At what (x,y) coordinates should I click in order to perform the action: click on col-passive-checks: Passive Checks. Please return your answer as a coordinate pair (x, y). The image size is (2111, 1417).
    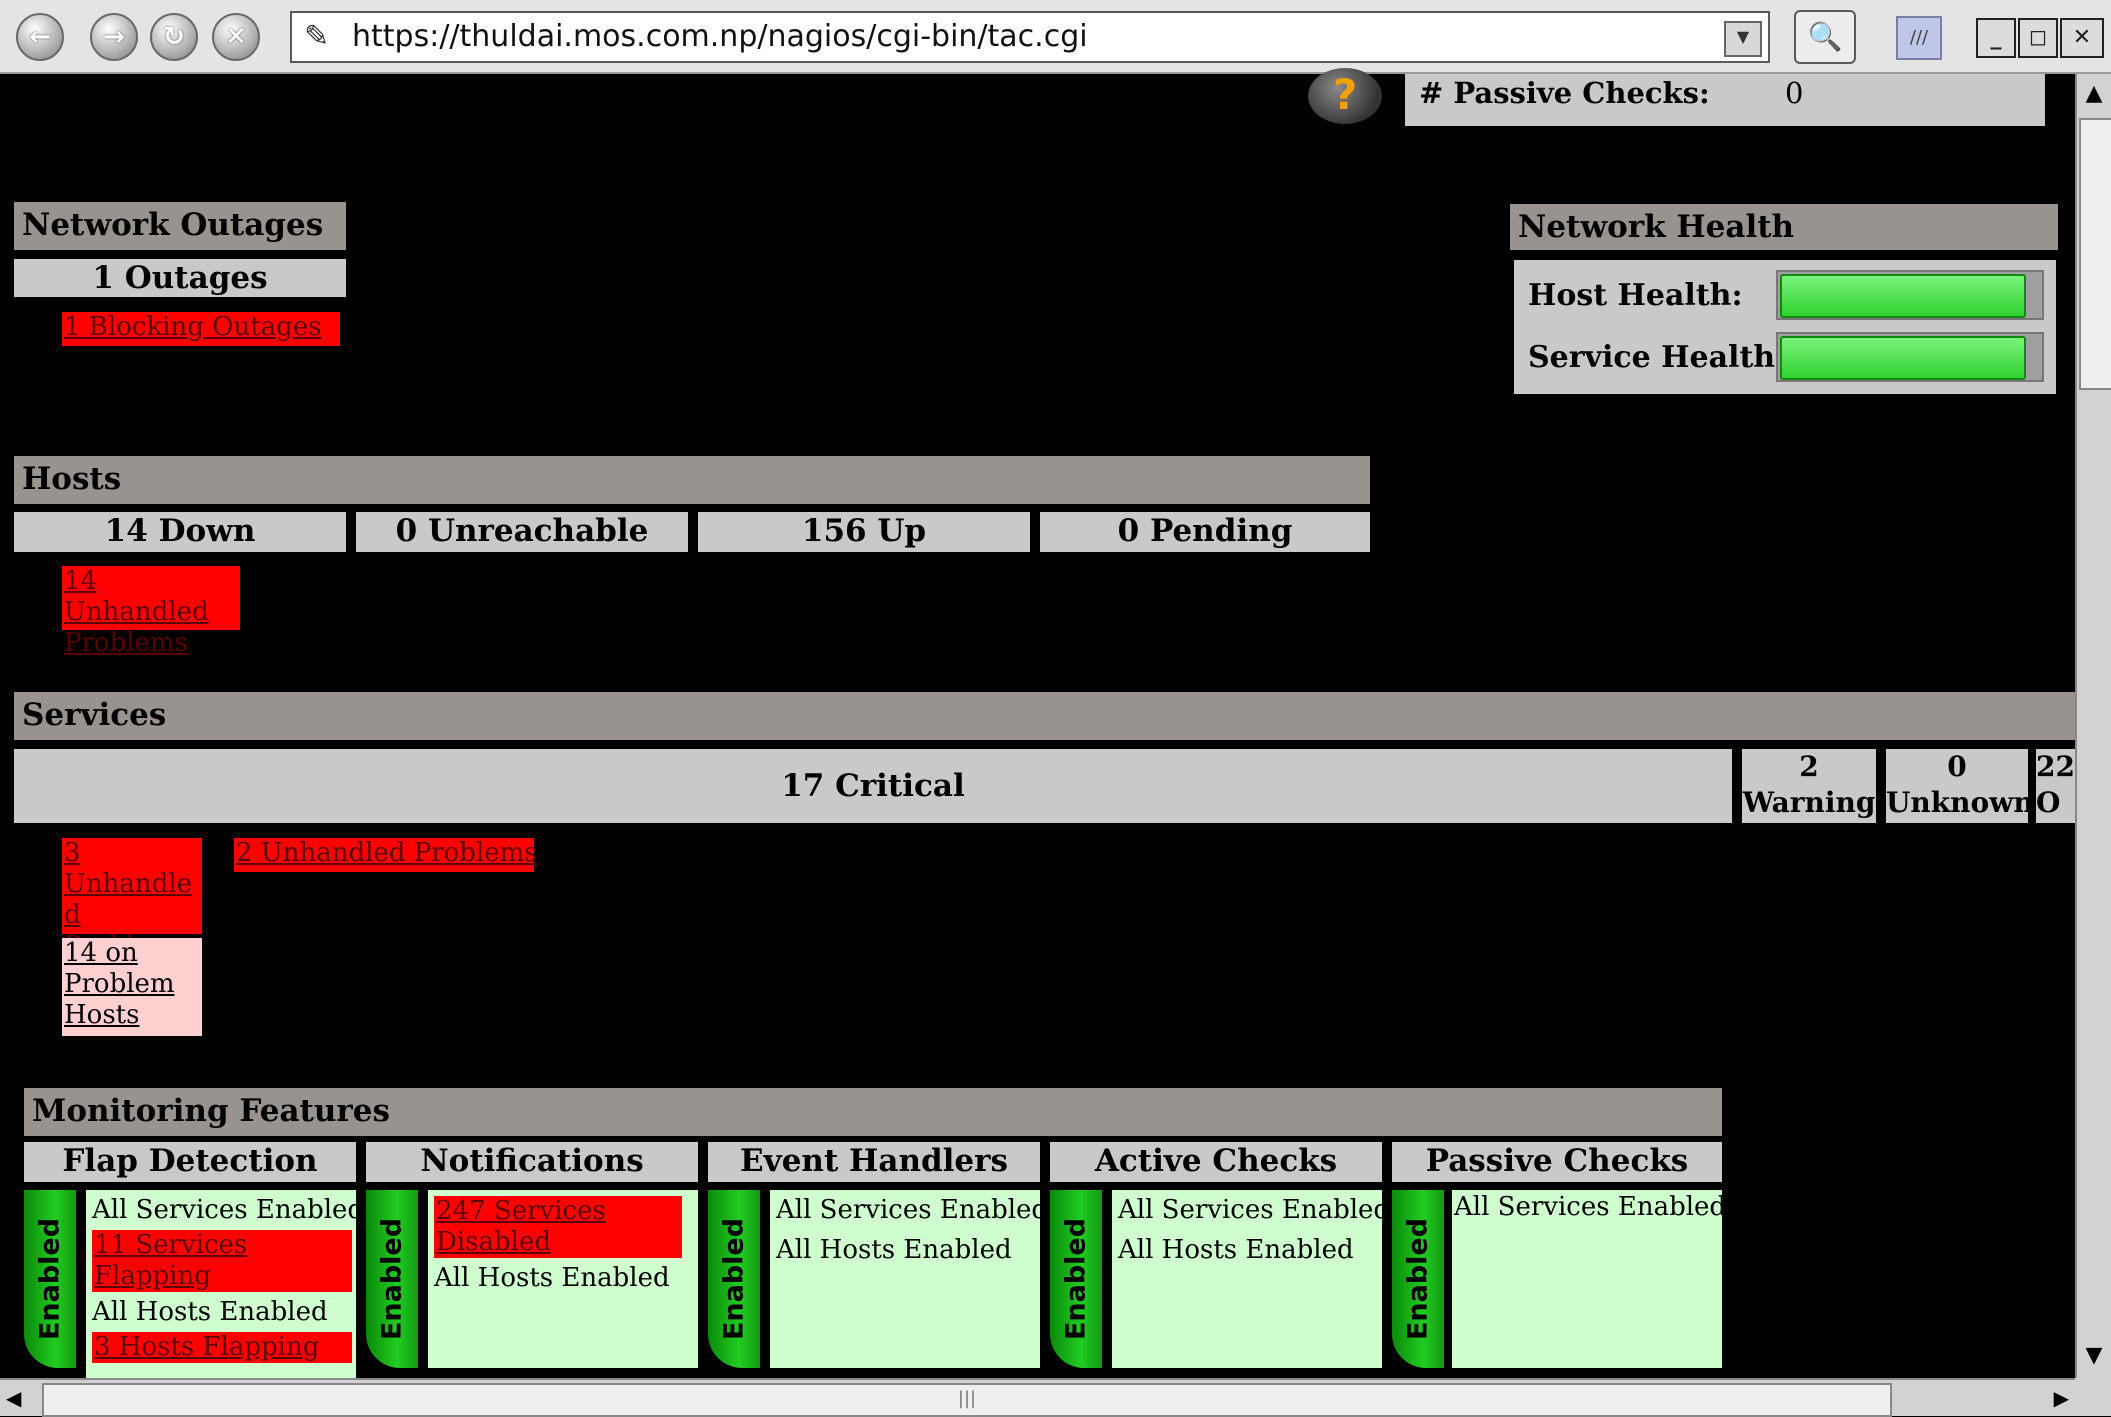
    Looking at the image, I should click on (1557, 1162).